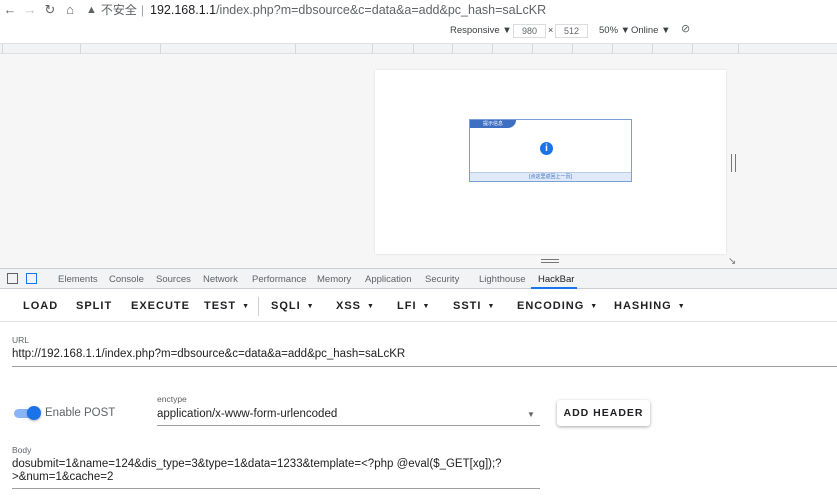  I want to click on test-menu: TEST ▼, so click(227, 306).